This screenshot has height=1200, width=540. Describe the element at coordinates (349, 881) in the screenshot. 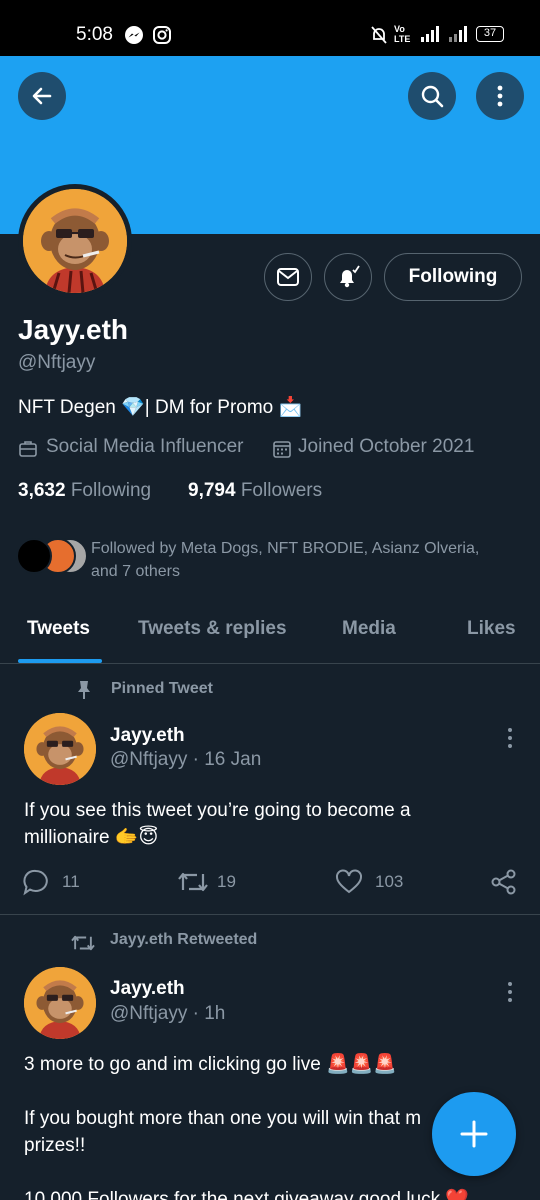

I see `like-icon` at that location.